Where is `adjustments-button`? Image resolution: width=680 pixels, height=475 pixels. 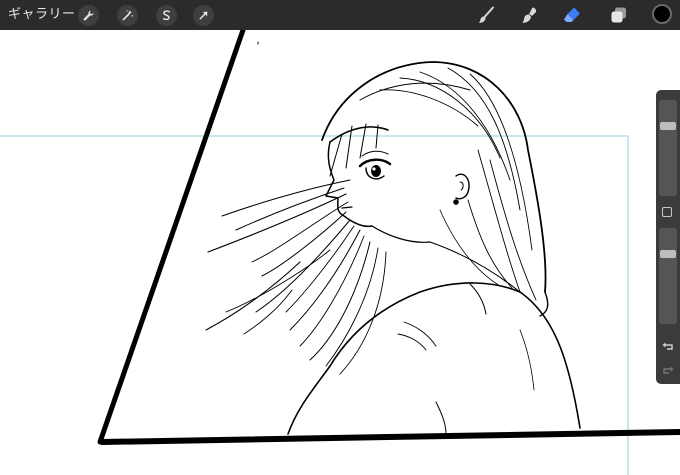
adjustments-button is located at coordinates (127, 15).